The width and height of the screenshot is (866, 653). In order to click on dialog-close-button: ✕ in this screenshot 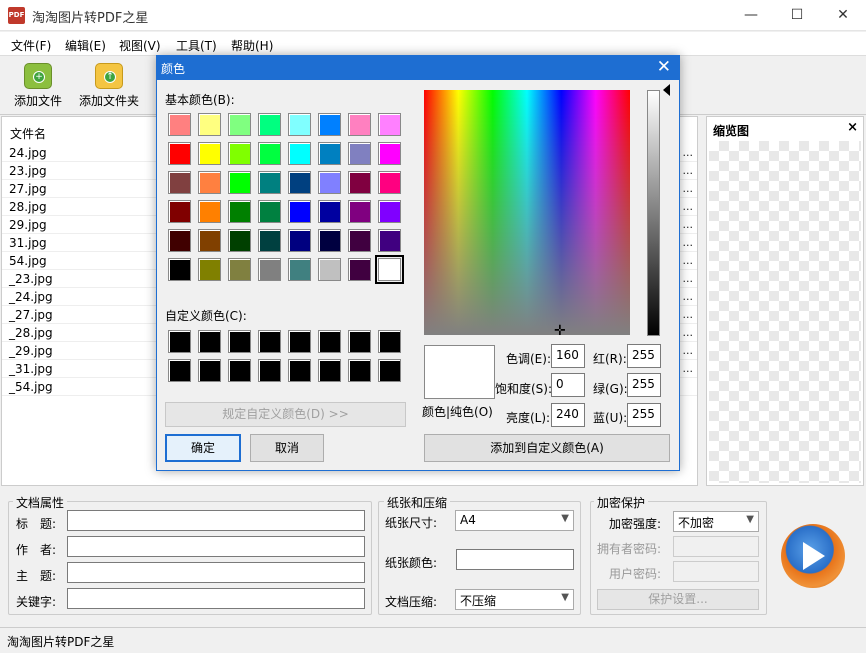, I will do `click(664, 67)`.